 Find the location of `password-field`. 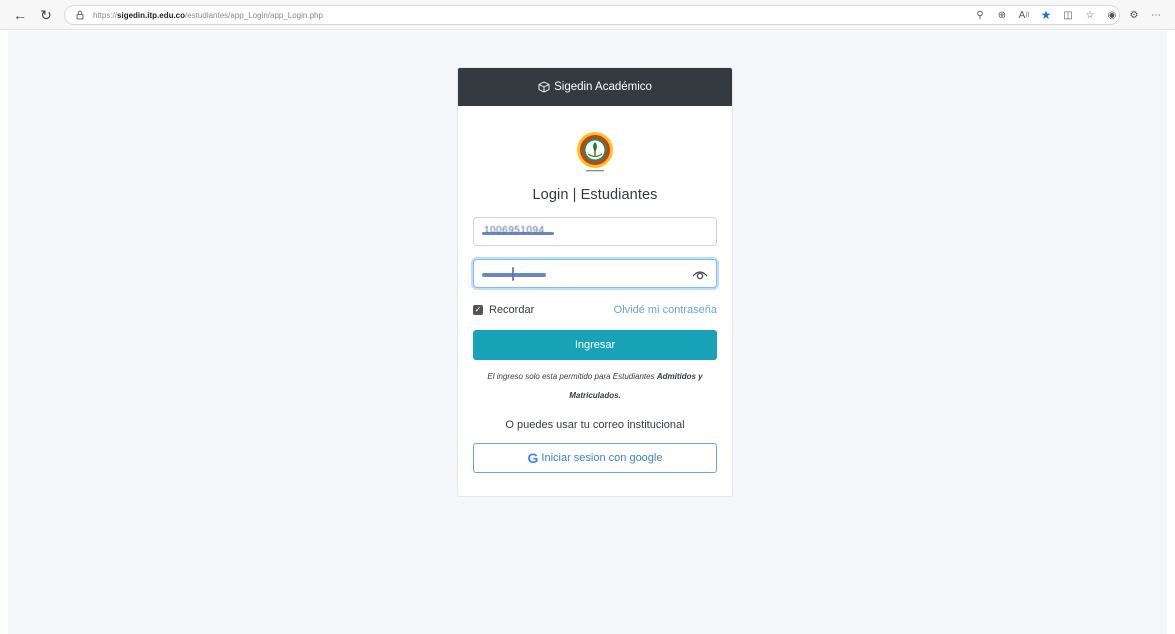

password-field is located at coordinates (595, 273).